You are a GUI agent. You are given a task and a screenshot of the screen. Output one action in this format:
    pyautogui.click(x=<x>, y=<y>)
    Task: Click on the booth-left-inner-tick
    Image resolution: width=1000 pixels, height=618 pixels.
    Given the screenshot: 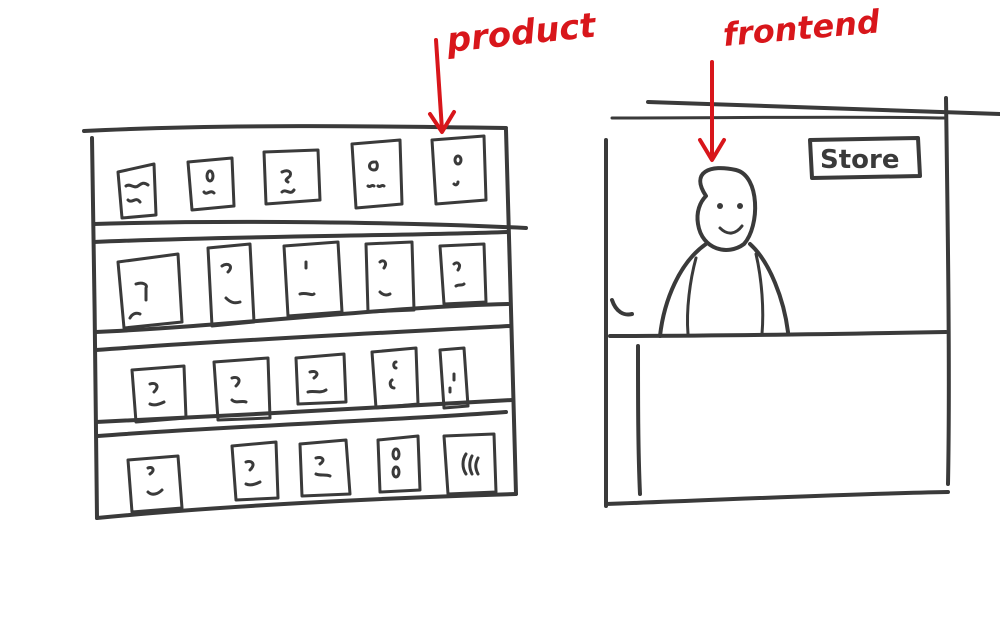 What is the action you would take?
    pyautogui.click(x=622, y=307)
    